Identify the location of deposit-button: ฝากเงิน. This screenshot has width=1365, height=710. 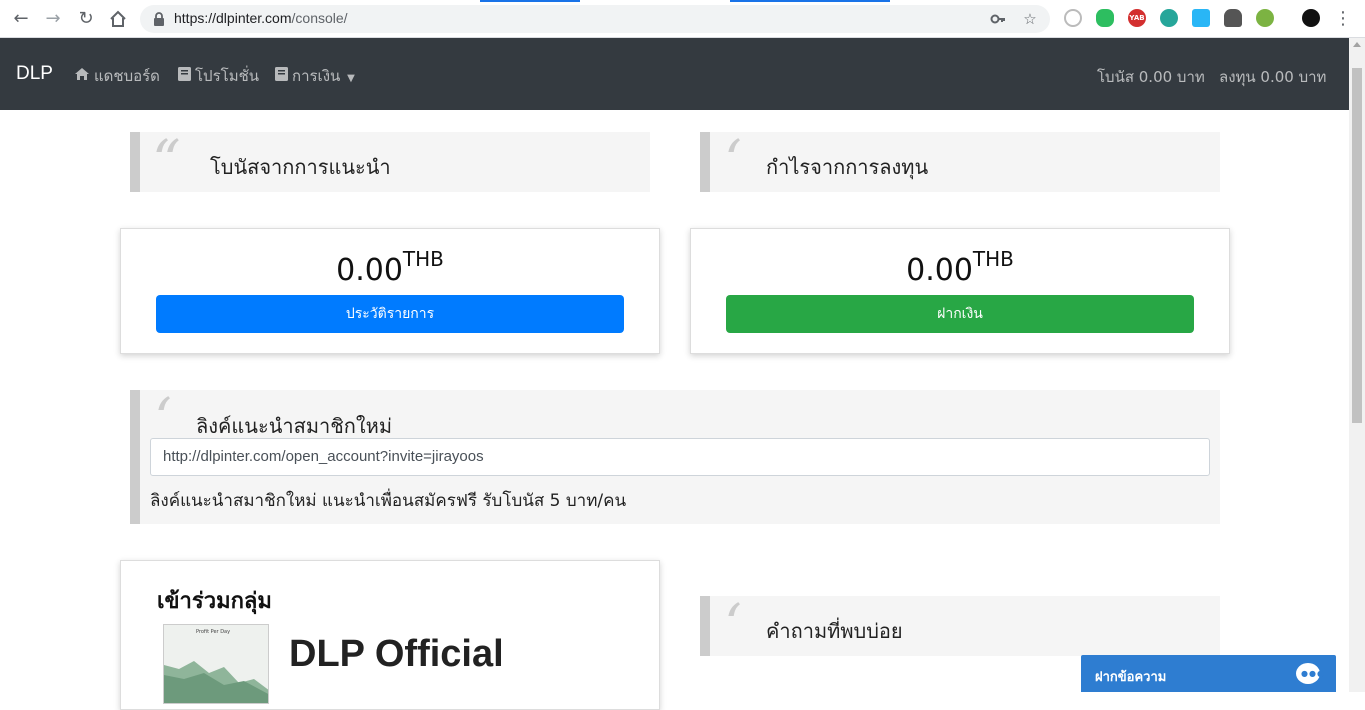
(960, 314).